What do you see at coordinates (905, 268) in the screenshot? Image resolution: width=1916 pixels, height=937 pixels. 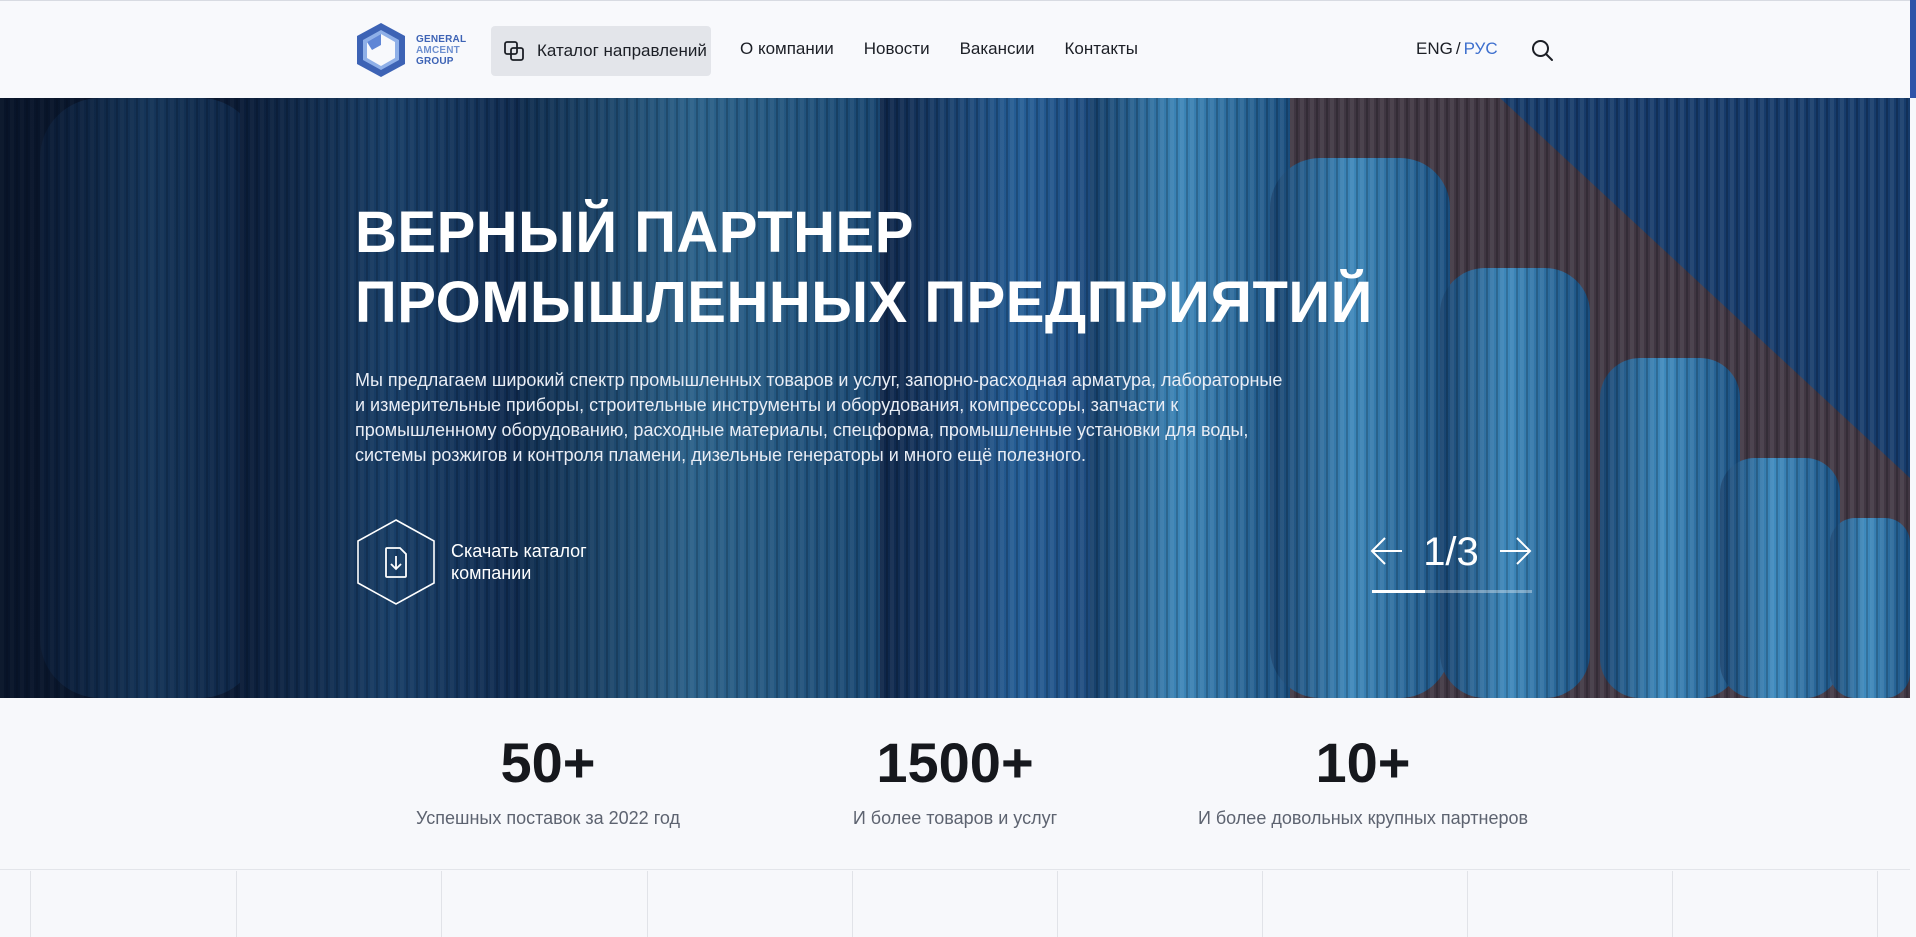 I see `hero-title: ВЕРНЫЙ ПАРТНЕР ПРОМЫШЛЕННЫХ ПРЕДПРИЯТИЙ` at bounding box center [905, 268].